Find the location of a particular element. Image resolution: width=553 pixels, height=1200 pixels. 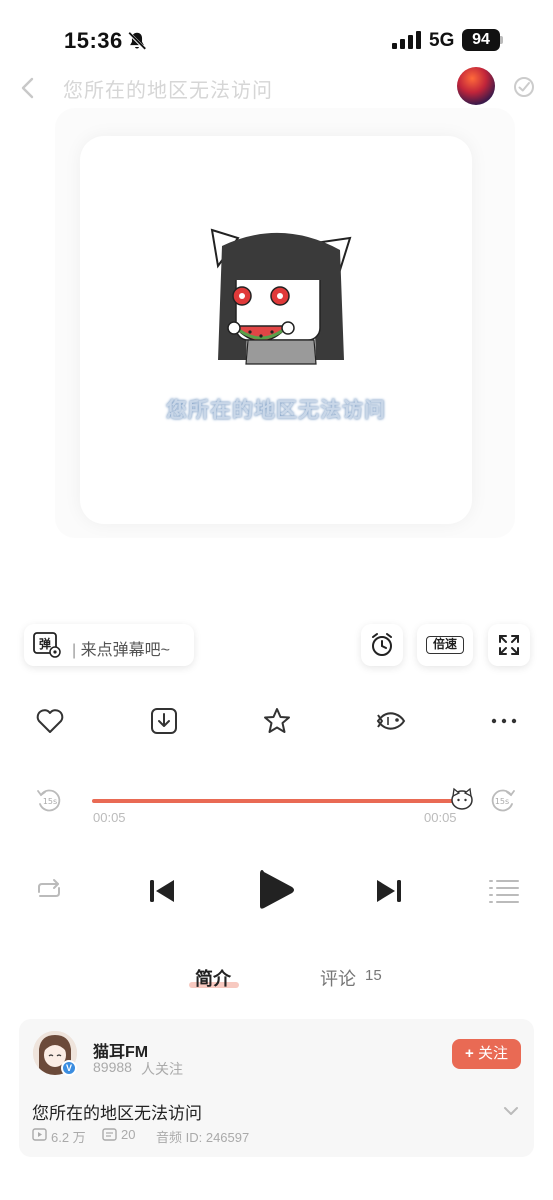

current-time: 00:05 is located at coordinates (109, 817).